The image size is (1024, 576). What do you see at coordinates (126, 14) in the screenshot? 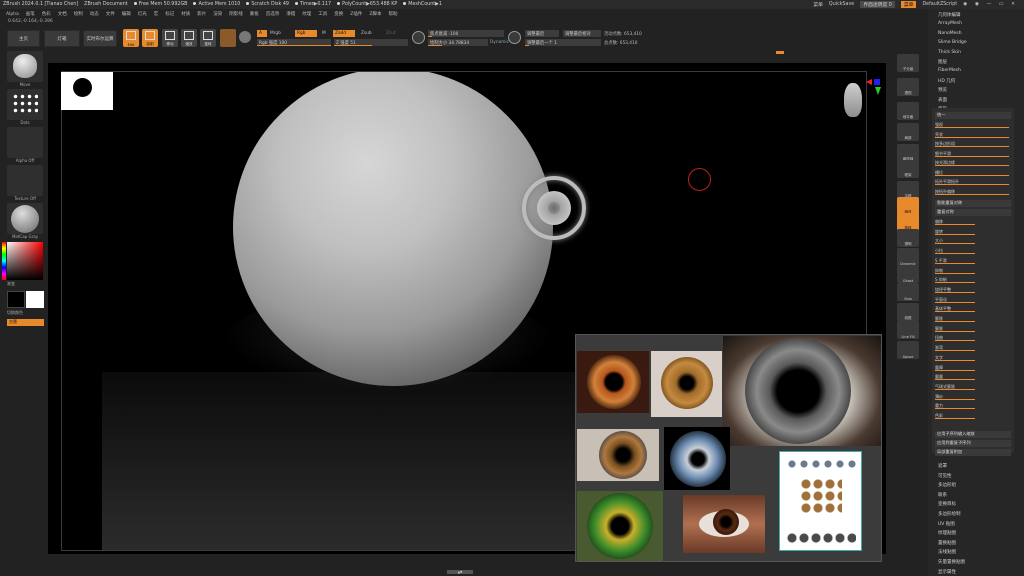
I see `menu-item: 编辑` at bounding box center [126, 14].